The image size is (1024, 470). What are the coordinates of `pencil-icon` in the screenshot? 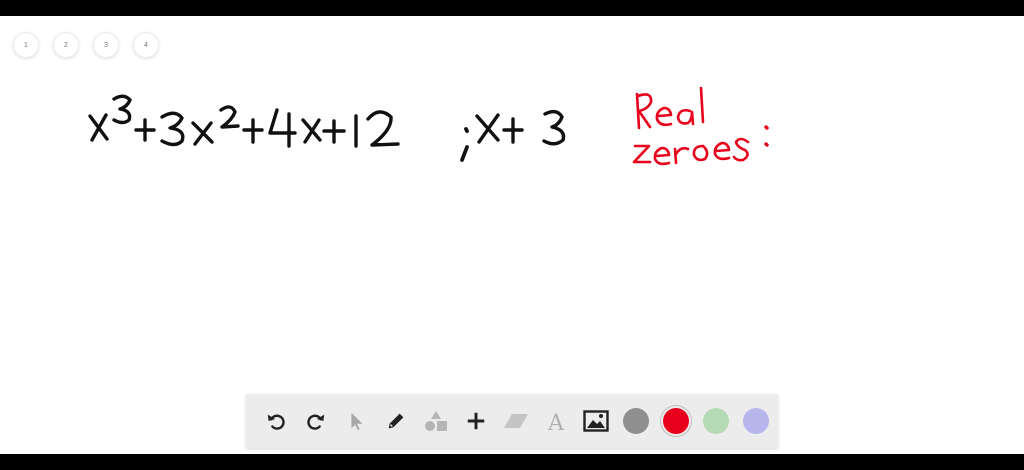 It's located at (396, 421).